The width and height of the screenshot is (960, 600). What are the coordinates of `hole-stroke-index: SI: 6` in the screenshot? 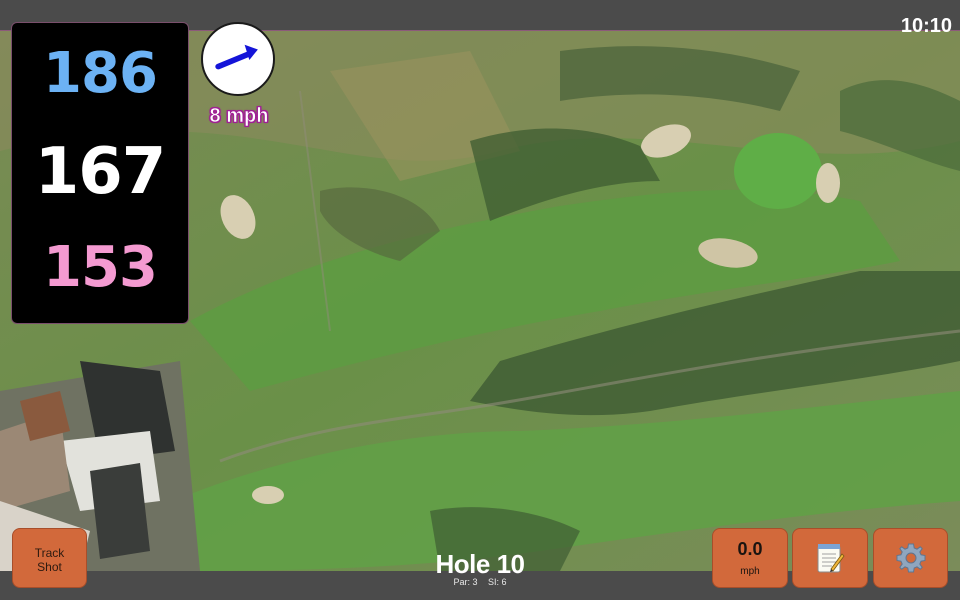 It's located at (497, 582).